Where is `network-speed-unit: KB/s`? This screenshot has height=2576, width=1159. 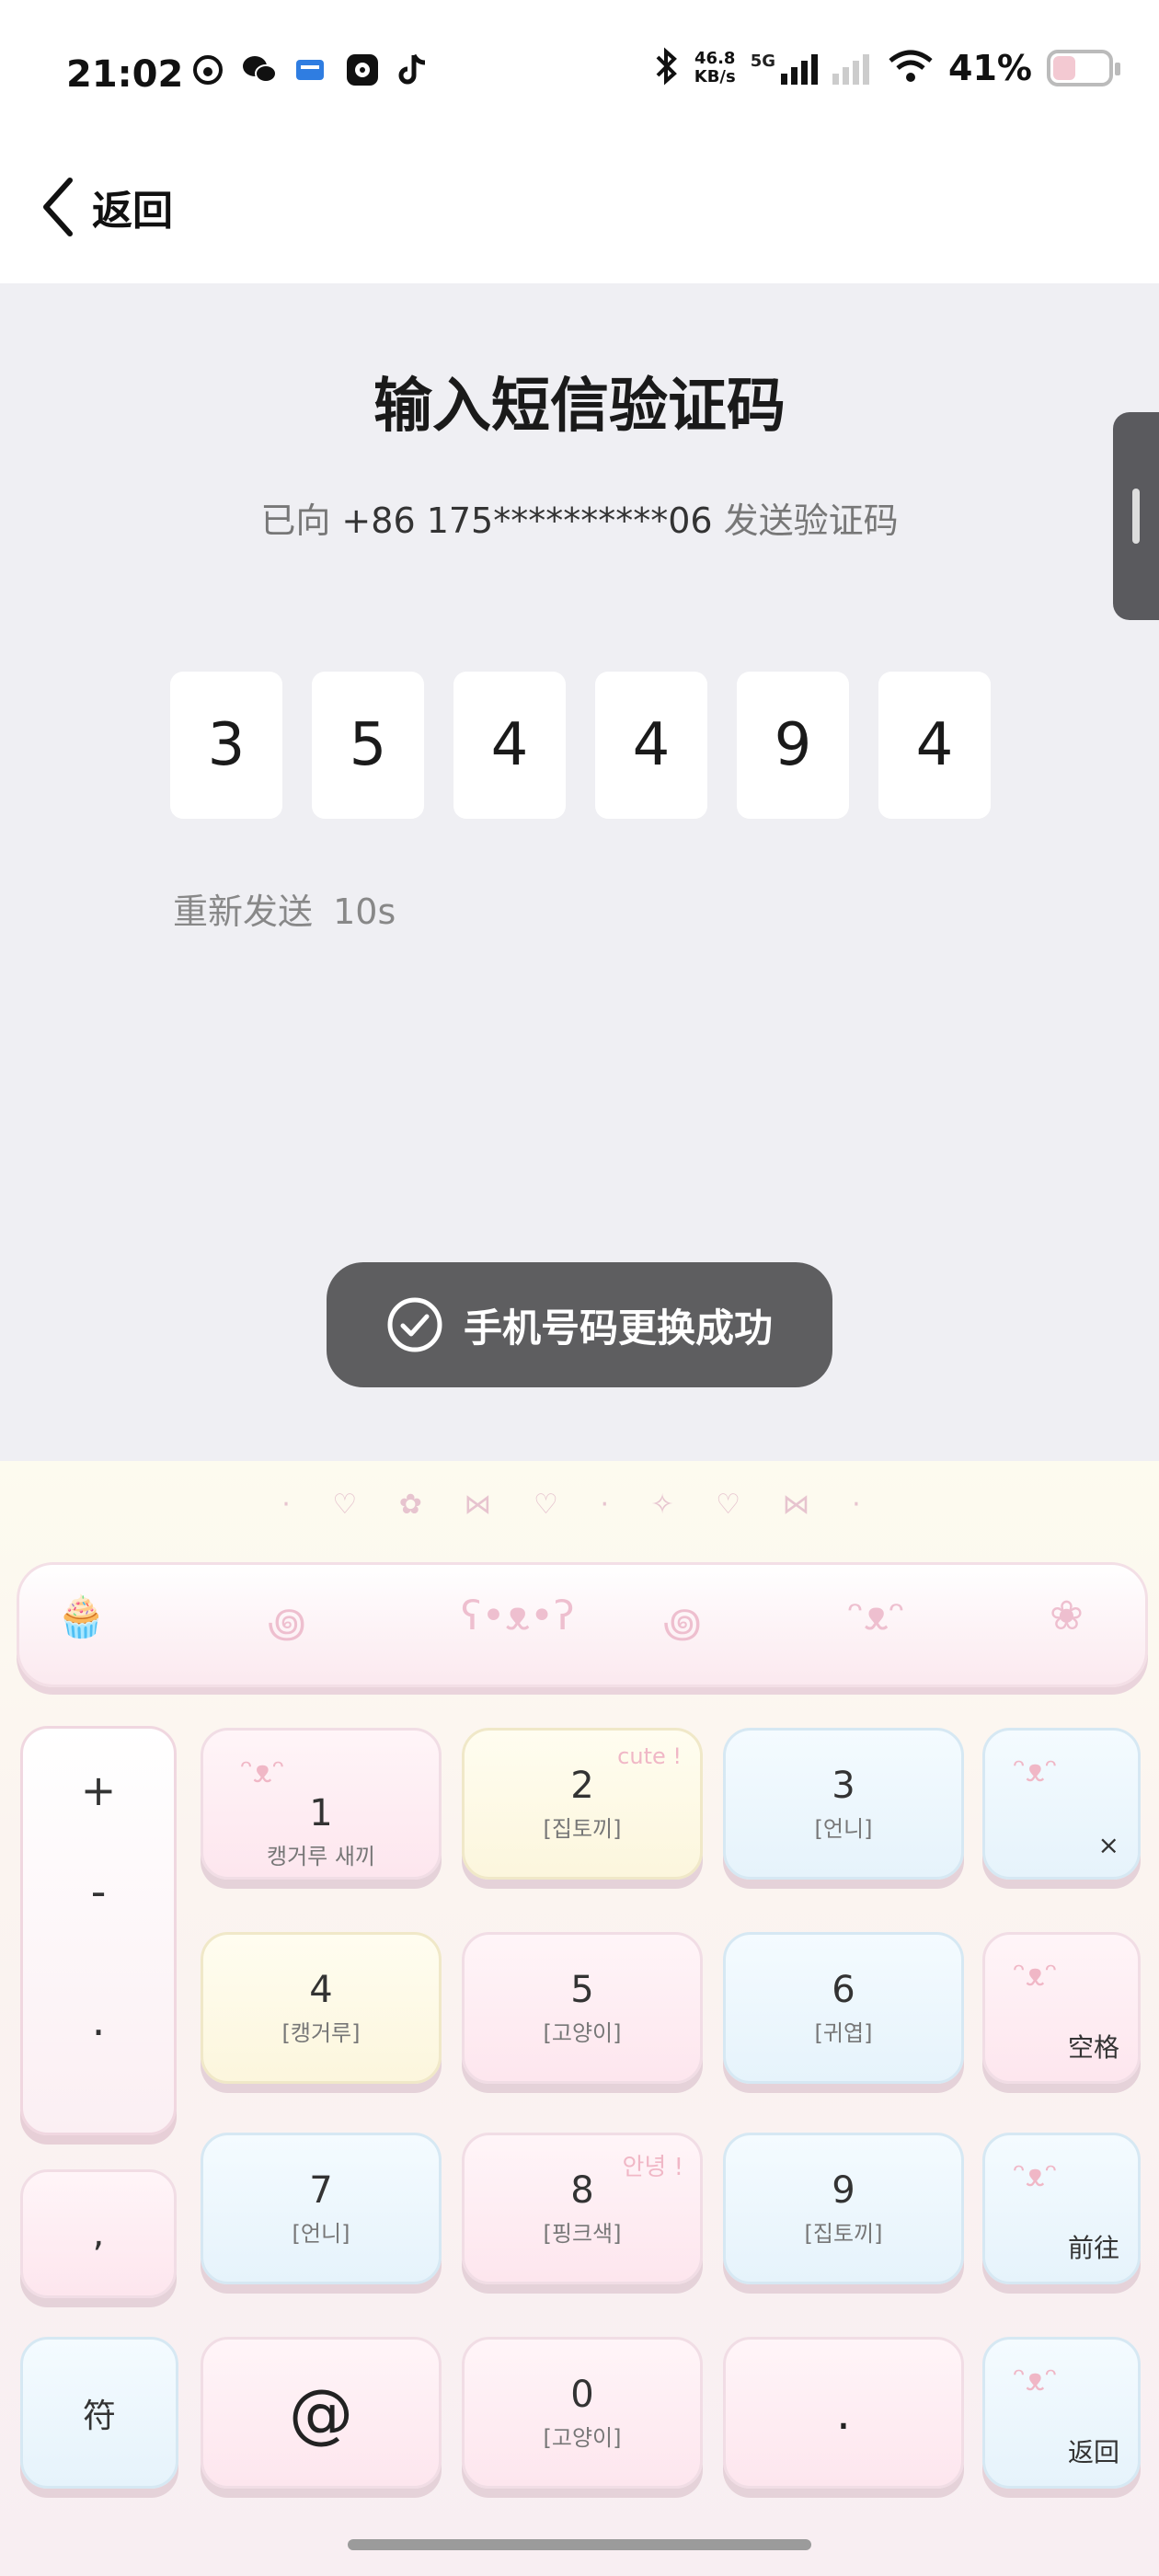 network-speed-unit: KB/s is located at coordinates (715, 76).